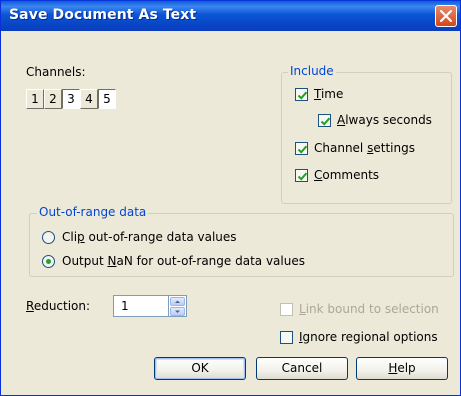  Describe the element at coordinates (286, 337) in the screenshot. I see `ignore-regional-checkbox` at that location.